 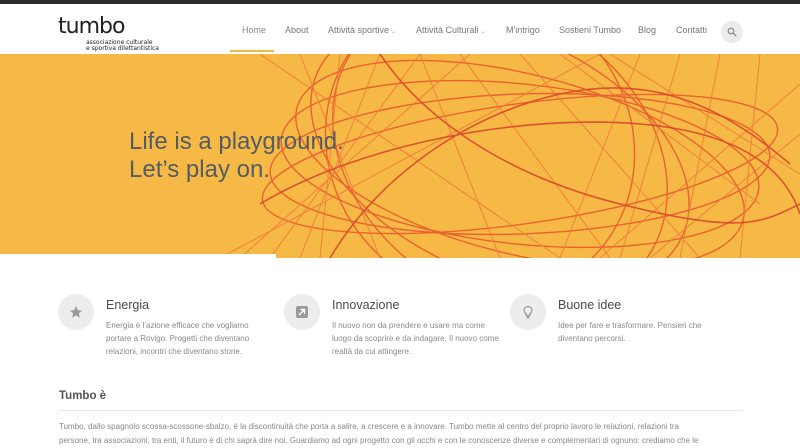 I want to click on nav-active-indicator, so click(x=252, y=51).